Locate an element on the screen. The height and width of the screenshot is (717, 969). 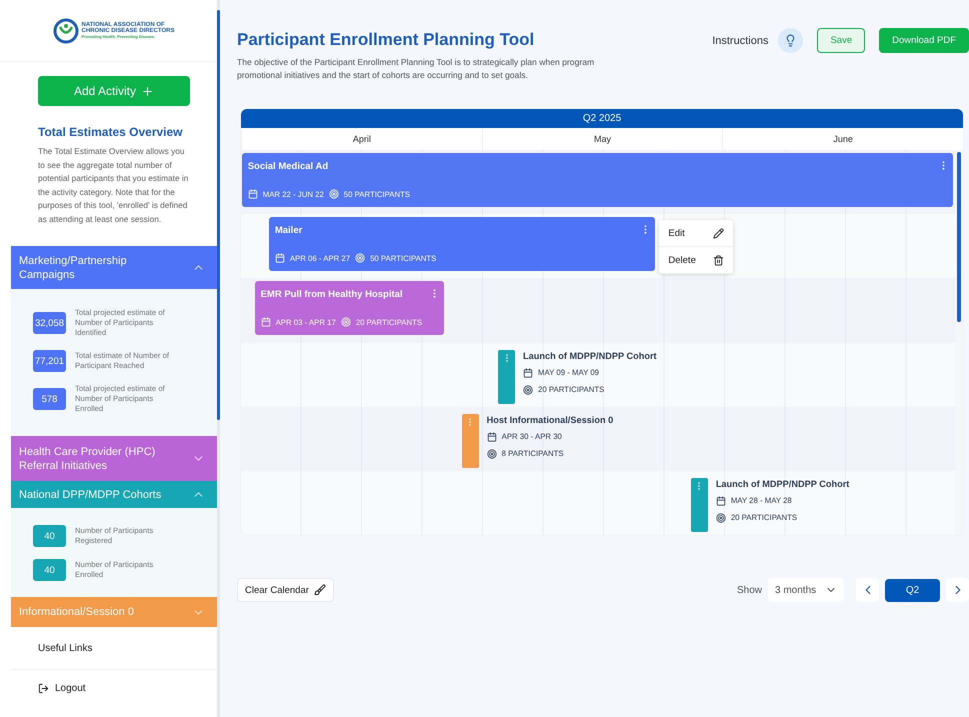
add-activity-button: Add Activity is located at coordinates (114, 91).